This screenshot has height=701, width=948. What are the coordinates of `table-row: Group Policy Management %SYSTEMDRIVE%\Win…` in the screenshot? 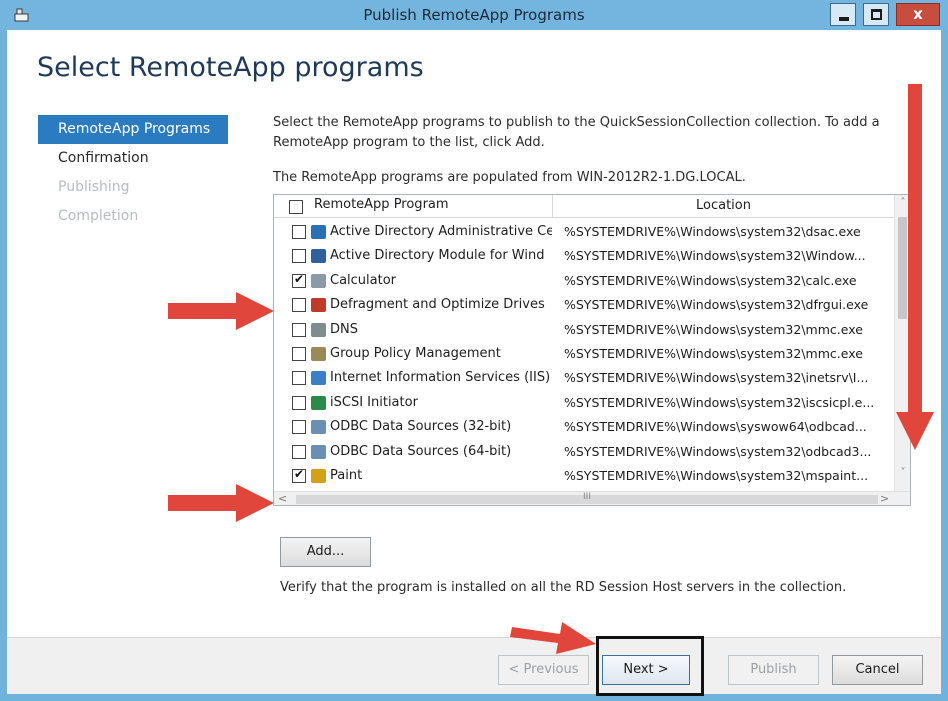 It's located at (584, 354).